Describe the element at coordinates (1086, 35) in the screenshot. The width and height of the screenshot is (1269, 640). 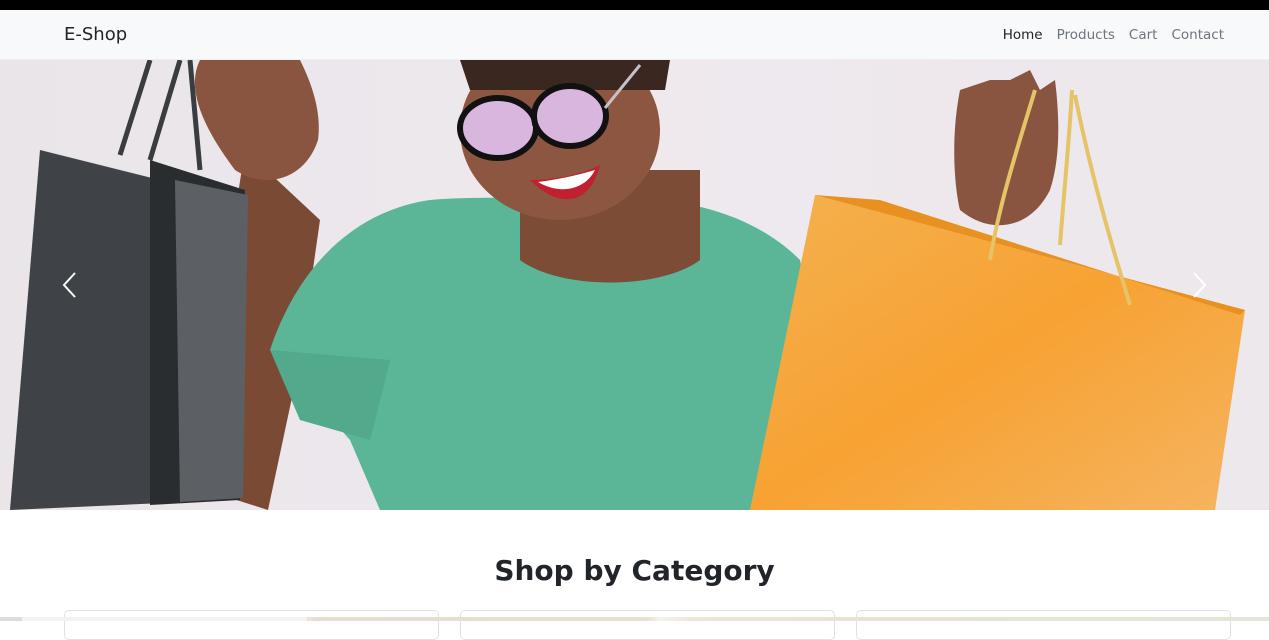
I see `nav-link-products: Products` at that location.